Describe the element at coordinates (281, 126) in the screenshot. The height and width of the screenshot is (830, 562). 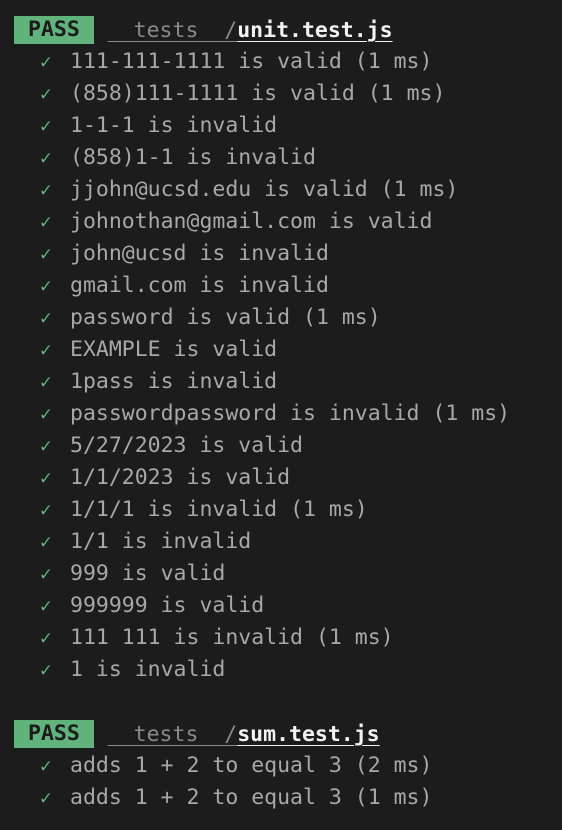
I see `test-result-row: ✓ 1-1-1 is invalid` at that location.